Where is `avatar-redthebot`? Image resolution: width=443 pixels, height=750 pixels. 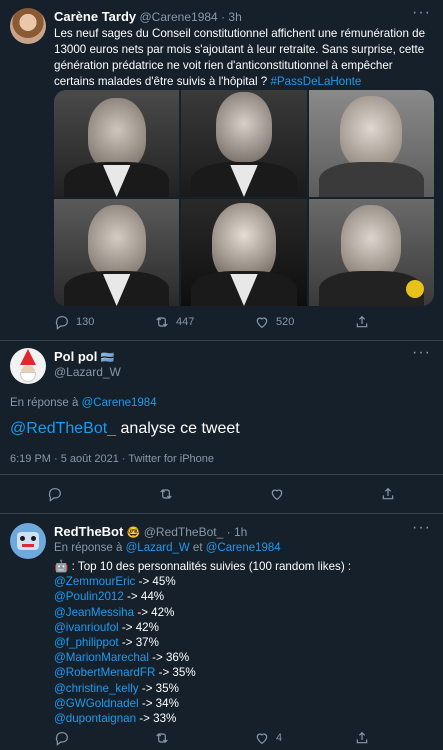
avatar-redthebot is located at coordinates (28, 541).